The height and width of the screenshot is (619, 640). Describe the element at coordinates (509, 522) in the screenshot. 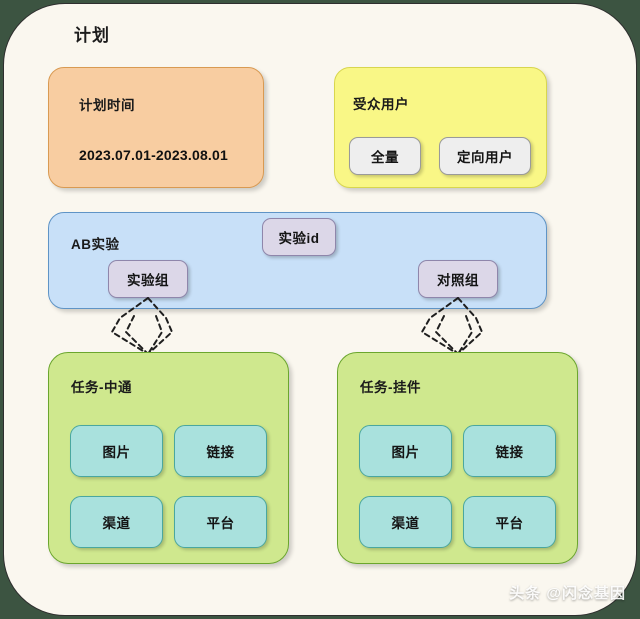

I see `task-item-platform-guajian: 平台` at that location.